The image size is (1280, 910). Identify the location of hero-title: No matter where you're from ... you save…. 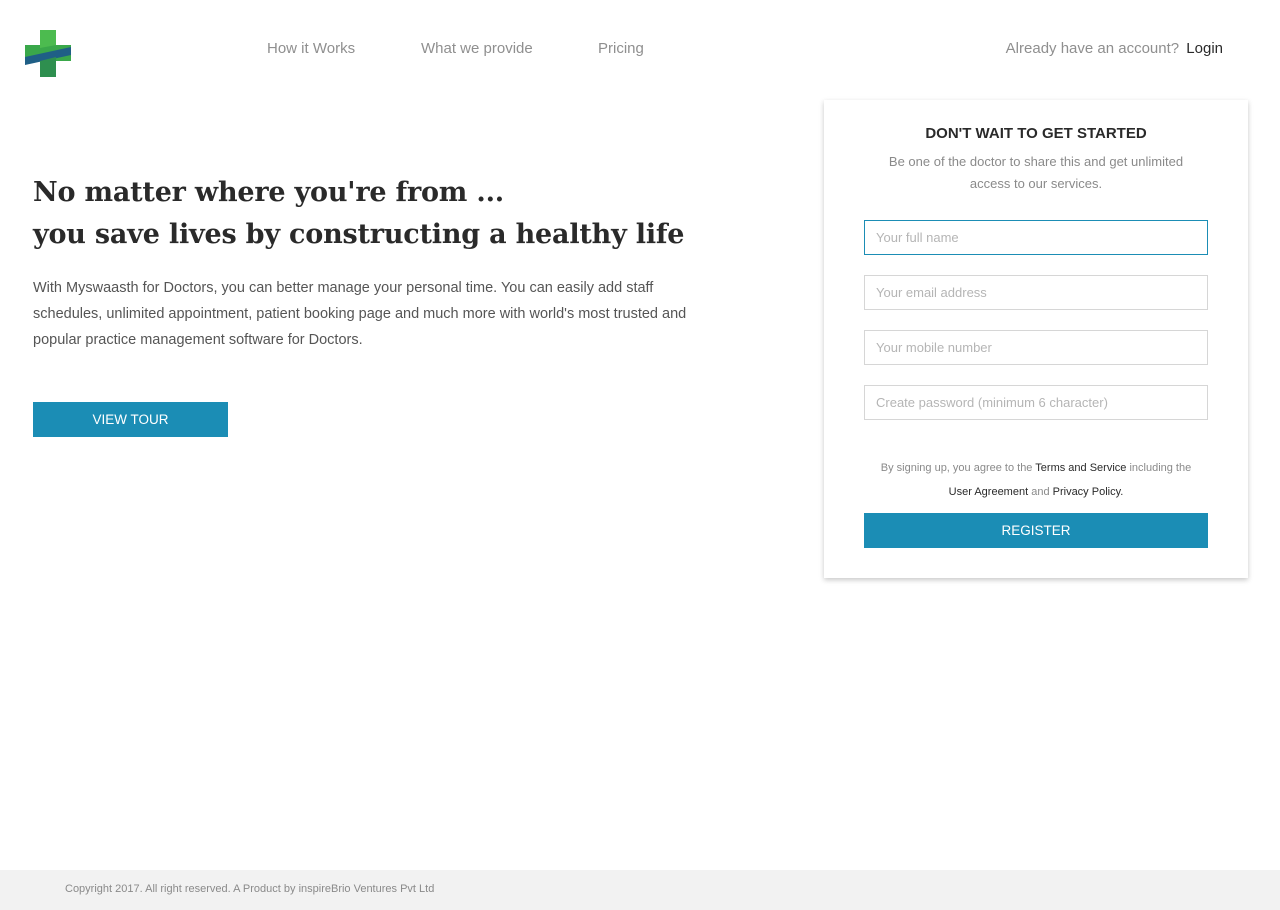
(383, 214).